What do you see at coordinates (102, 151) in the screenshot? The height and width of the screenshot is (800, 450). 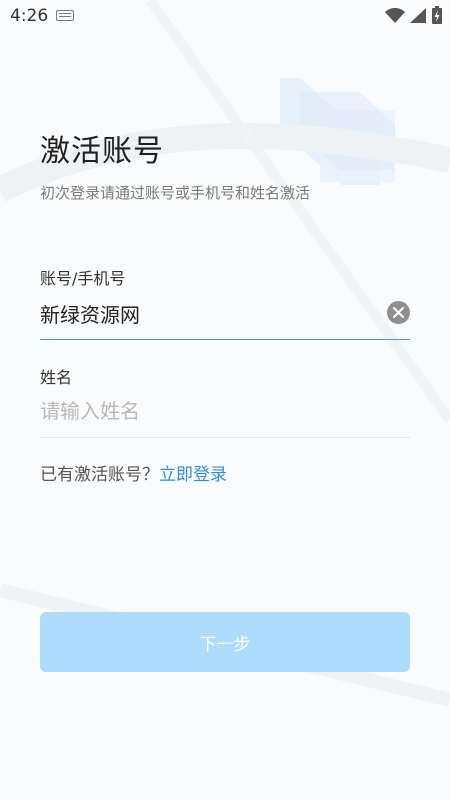 I see `page-title: 激活账号` at bounding box center [102, 151].